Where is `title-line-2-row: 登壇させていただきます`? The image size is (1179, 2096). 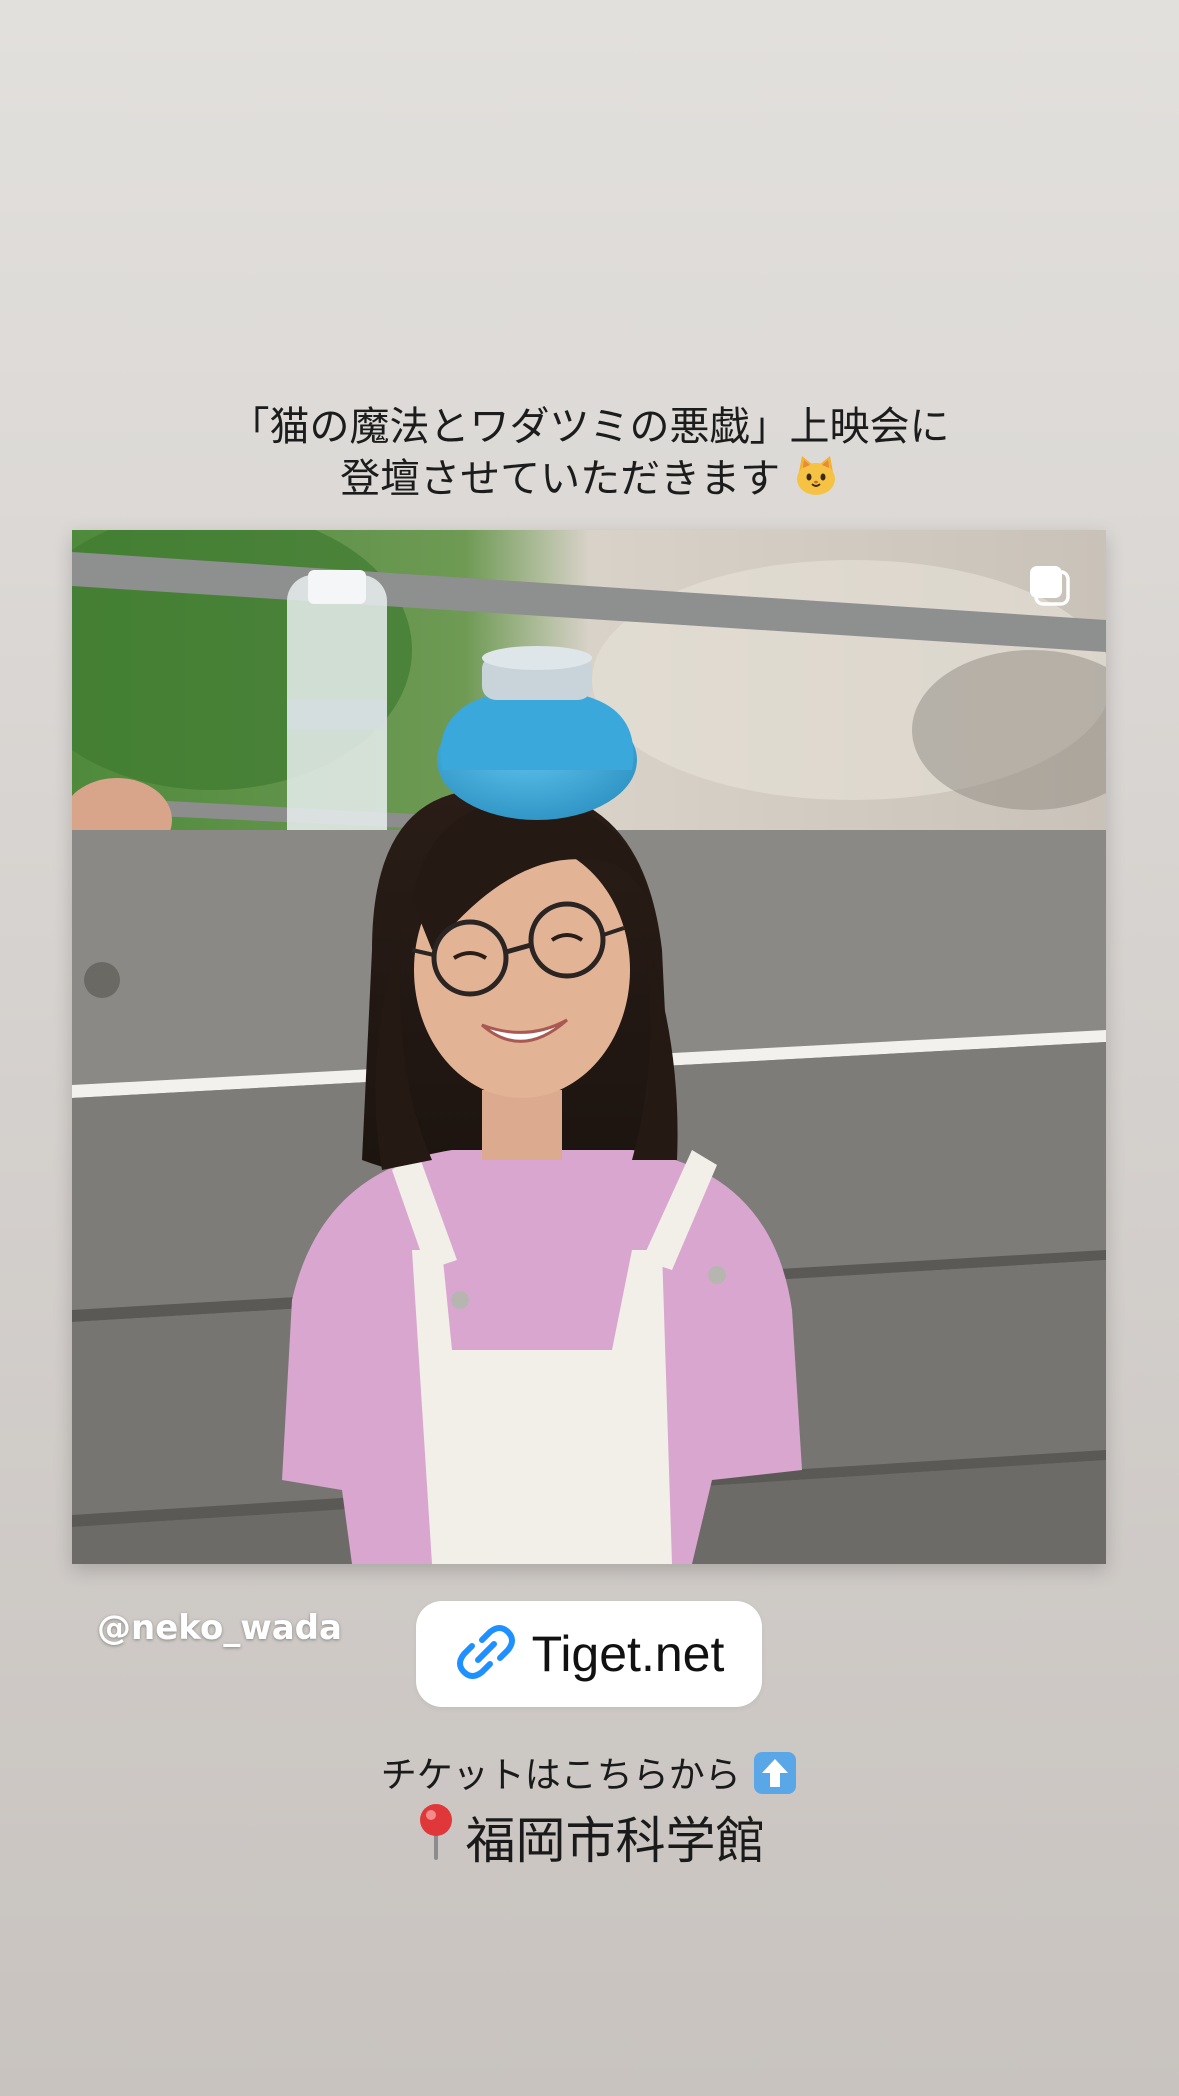
title-line-2-row: 登壇させていただきます is located at coordinates (589, 481).